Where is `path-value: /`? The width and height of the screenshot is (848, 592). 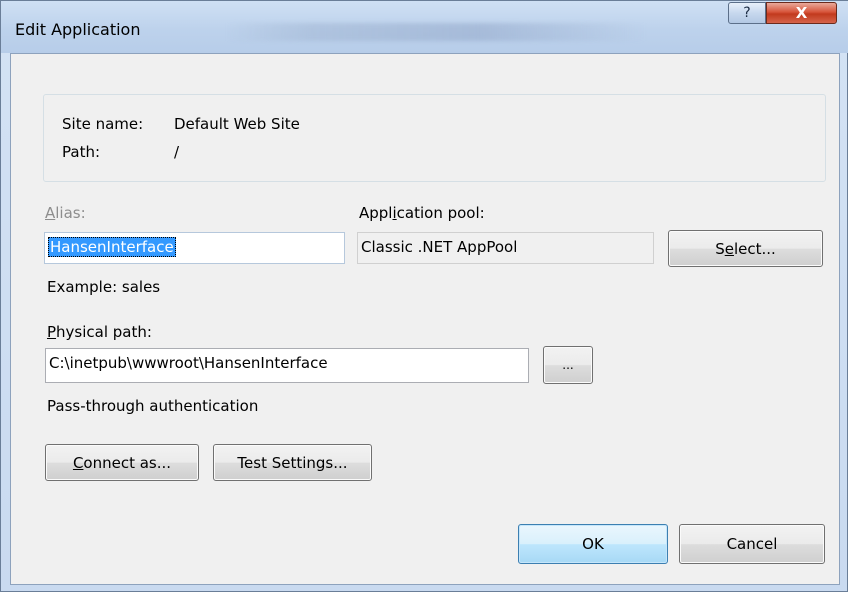
path-value: / is located at coordinates (177, 152).